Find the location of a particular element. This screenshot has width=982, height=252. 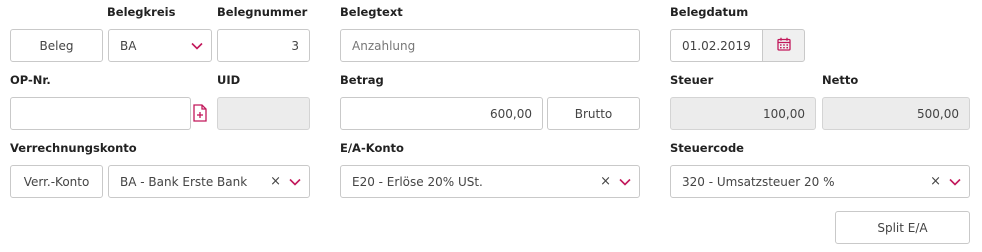

document-add-icon is located at coordinates (201, 113).